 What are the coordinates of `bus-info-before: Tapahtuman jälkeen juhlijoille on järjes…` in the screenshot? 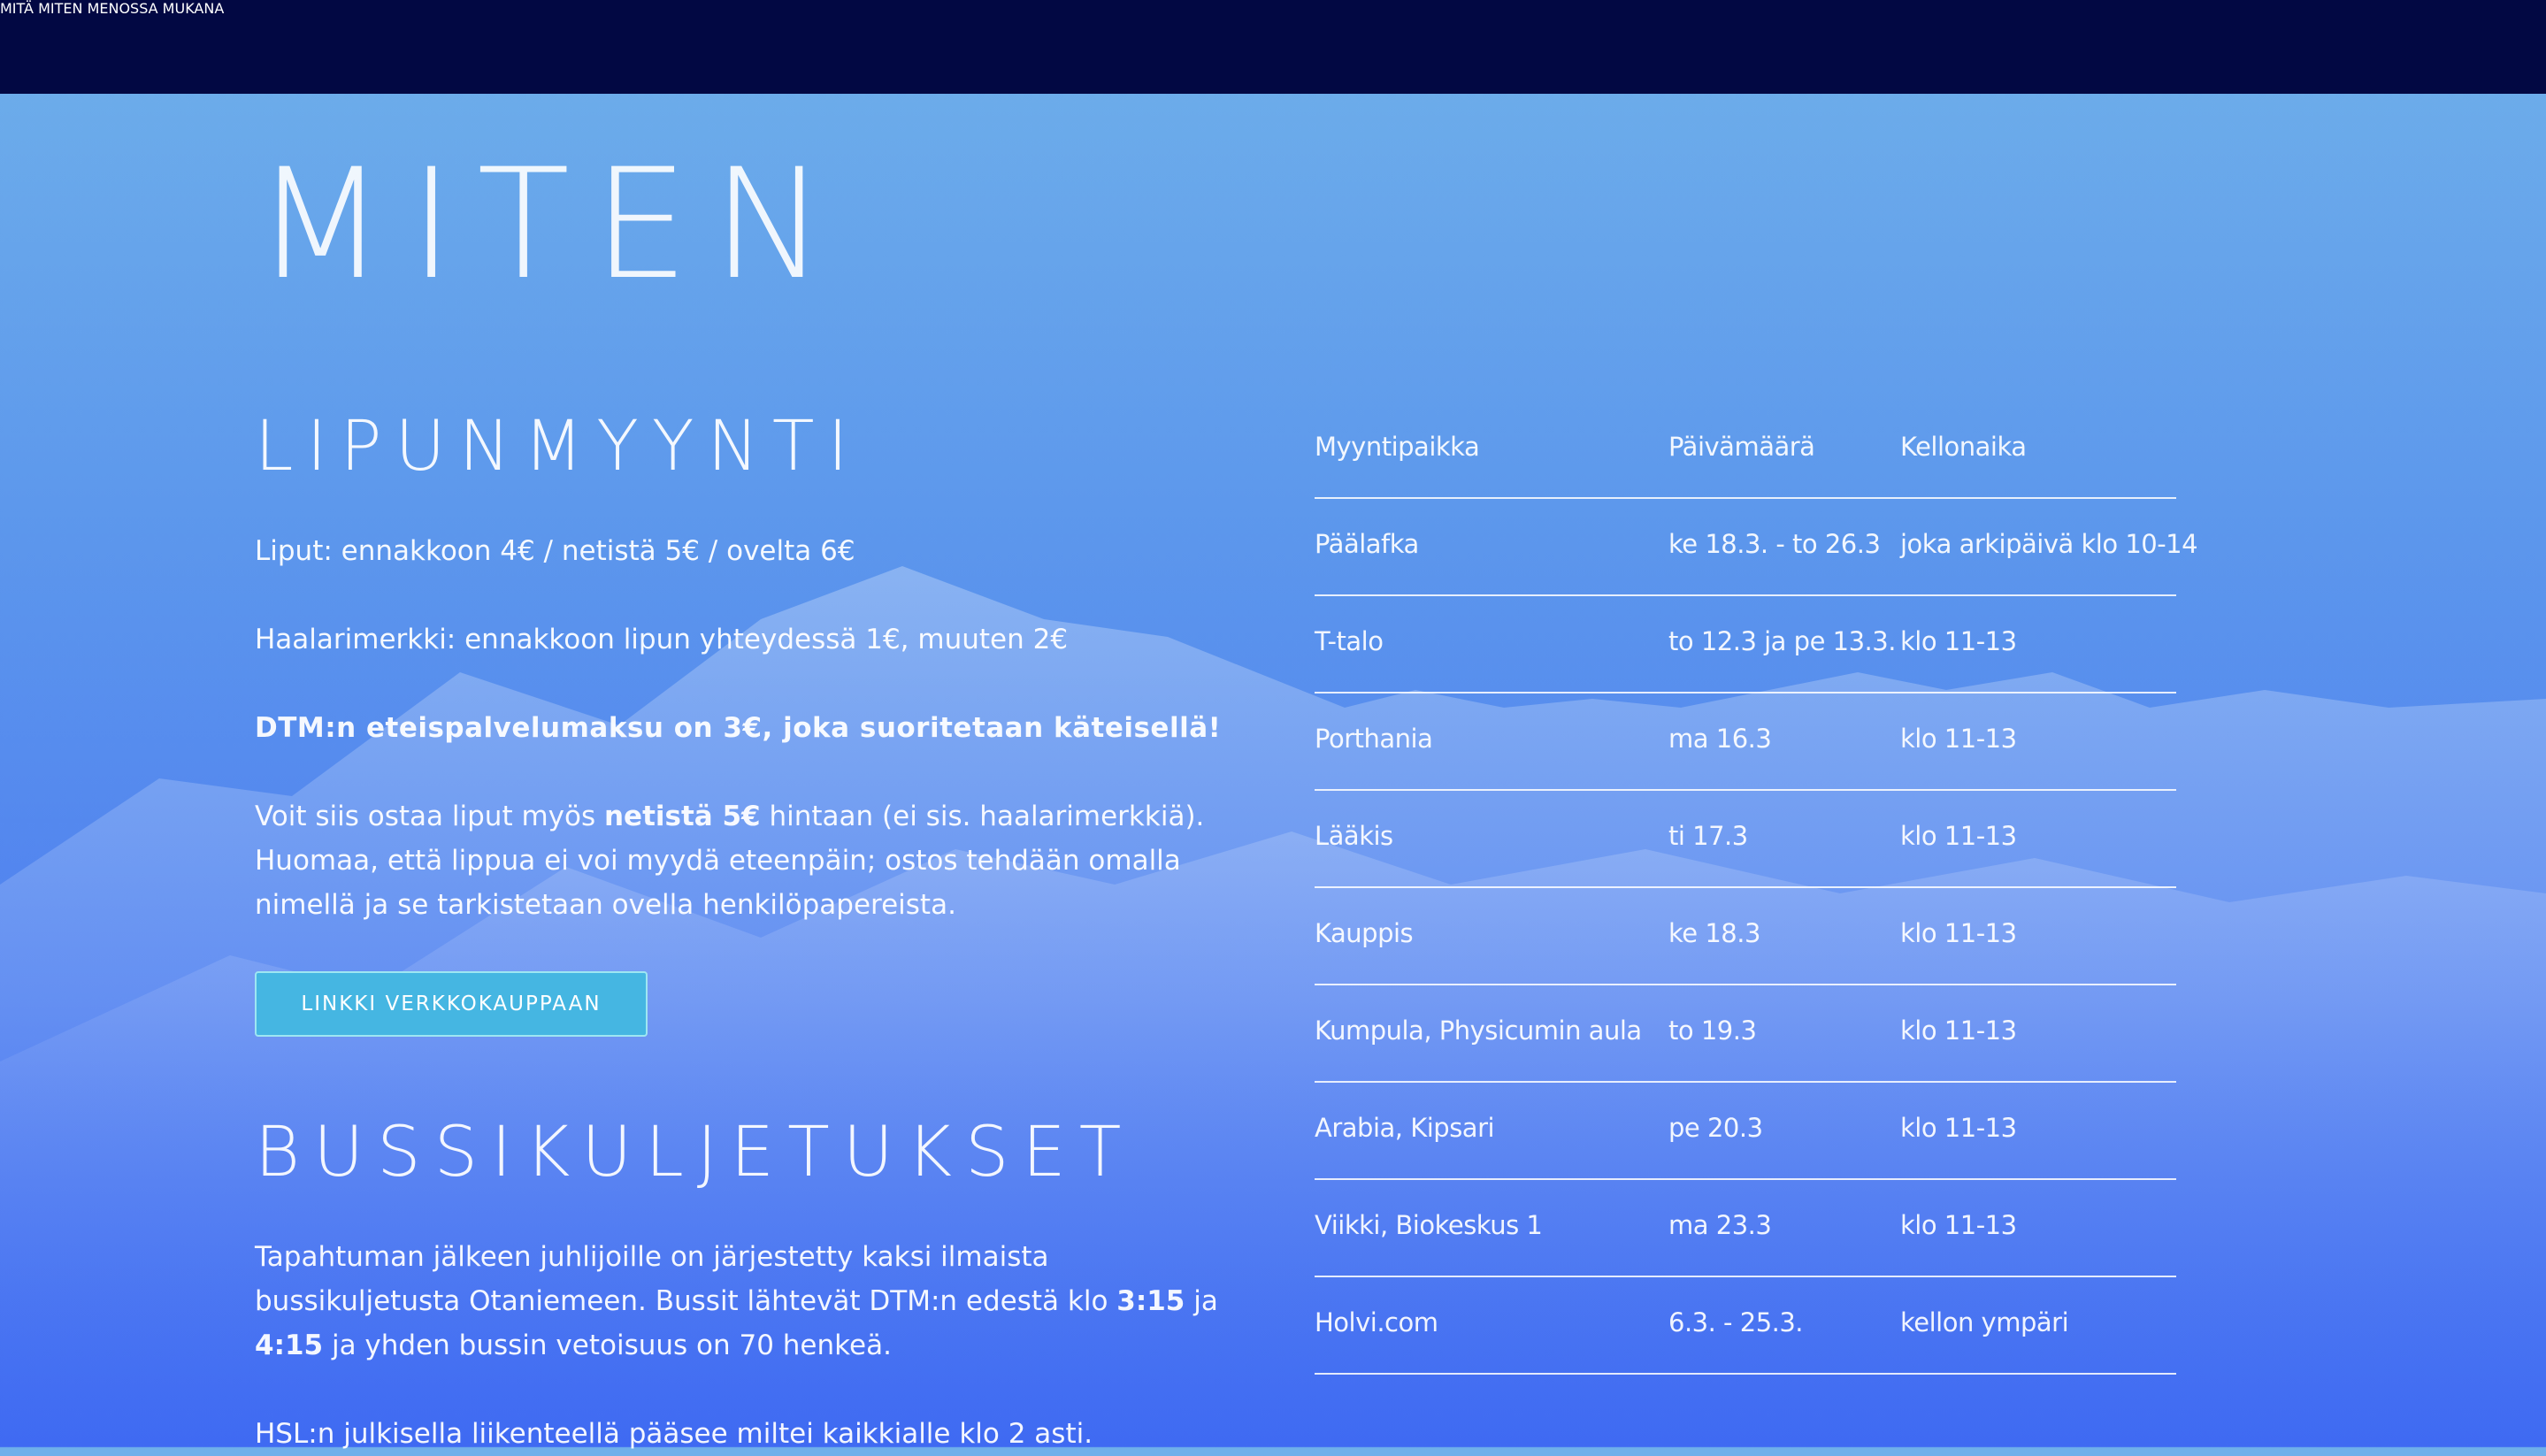 It's located at (686, 1279).